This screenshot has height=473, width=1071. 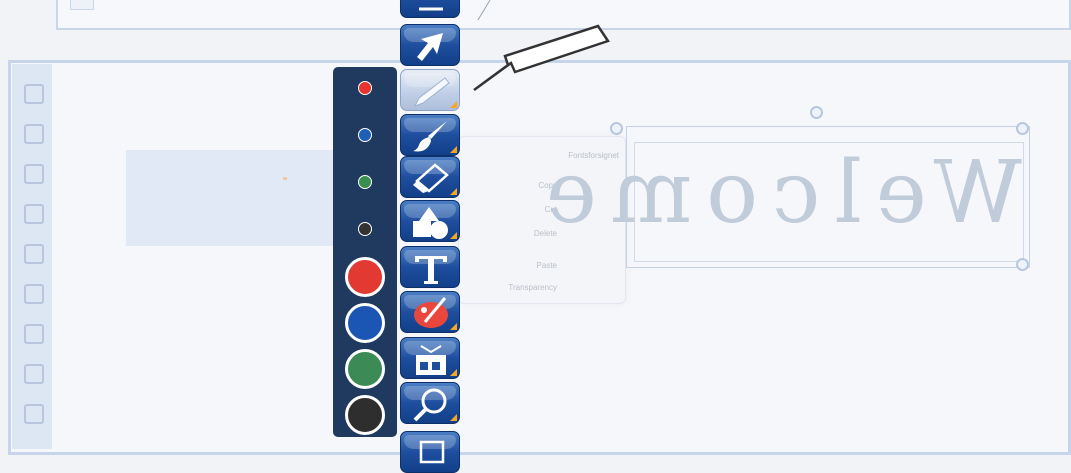 I want to click on tool-select, so click(x=430, y=45).